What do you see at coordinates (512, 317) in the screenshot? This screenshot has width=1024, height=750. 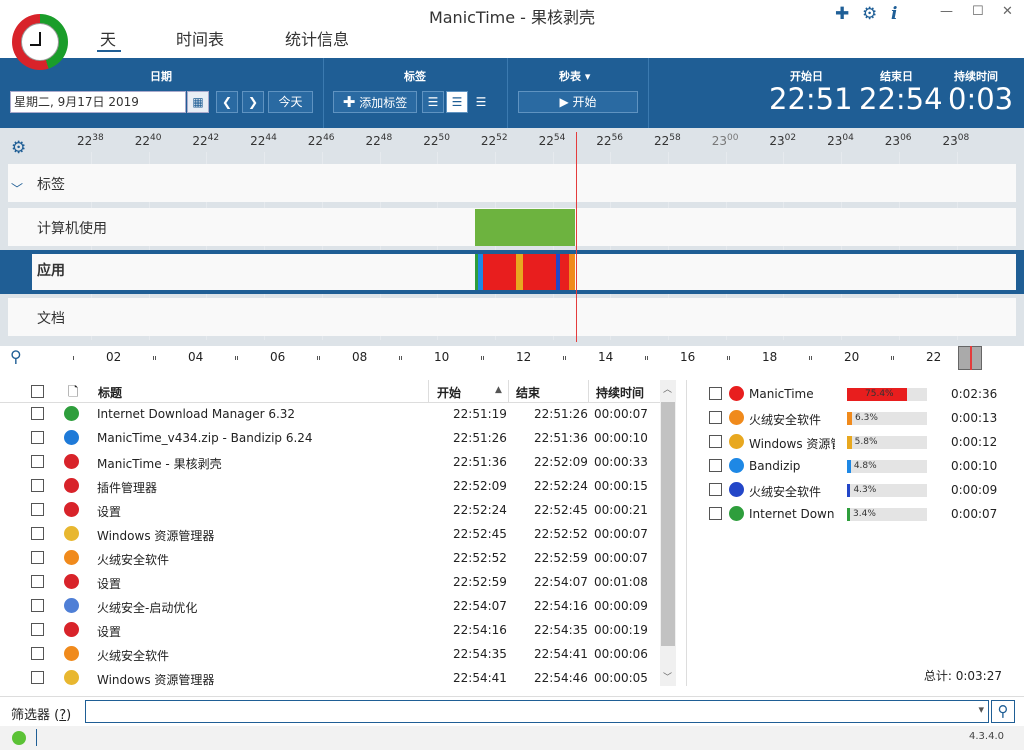 I see `timeline-row-documents: 文档` at bounding box center [512, 317].